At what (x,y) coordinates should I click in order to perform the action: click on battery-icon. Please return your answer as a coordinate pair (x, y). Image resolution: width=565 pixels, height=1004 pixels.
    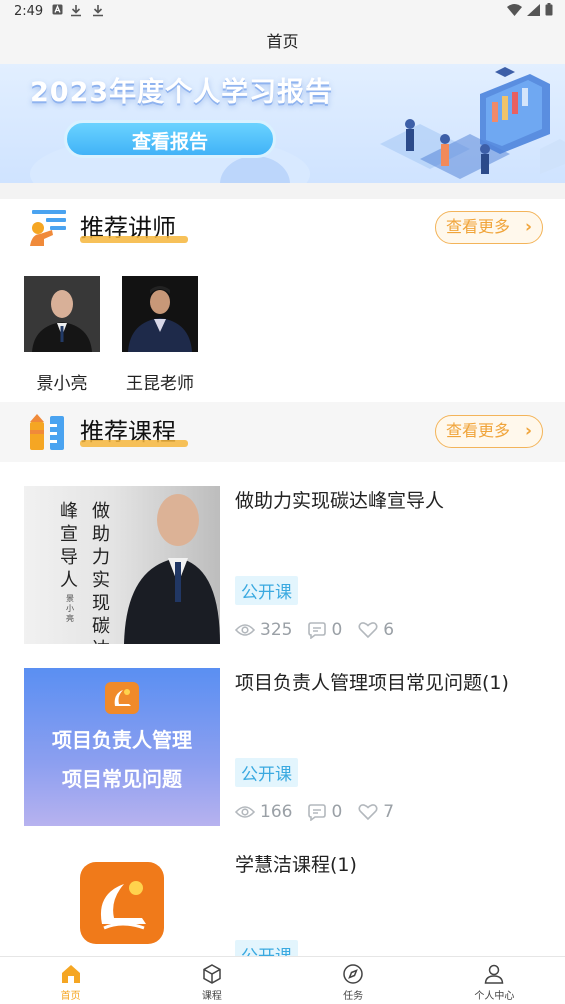
    Looking at the image, I should click on (549, 9).